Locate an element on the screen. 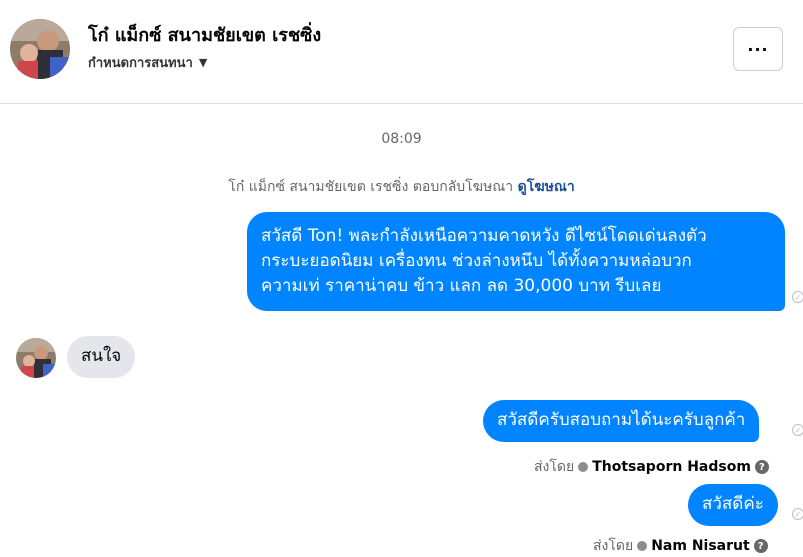 Image resolution: width=803 pixels, height=557 pixels. caret-down-icon: ▼ is located at coordinates (203, 62).